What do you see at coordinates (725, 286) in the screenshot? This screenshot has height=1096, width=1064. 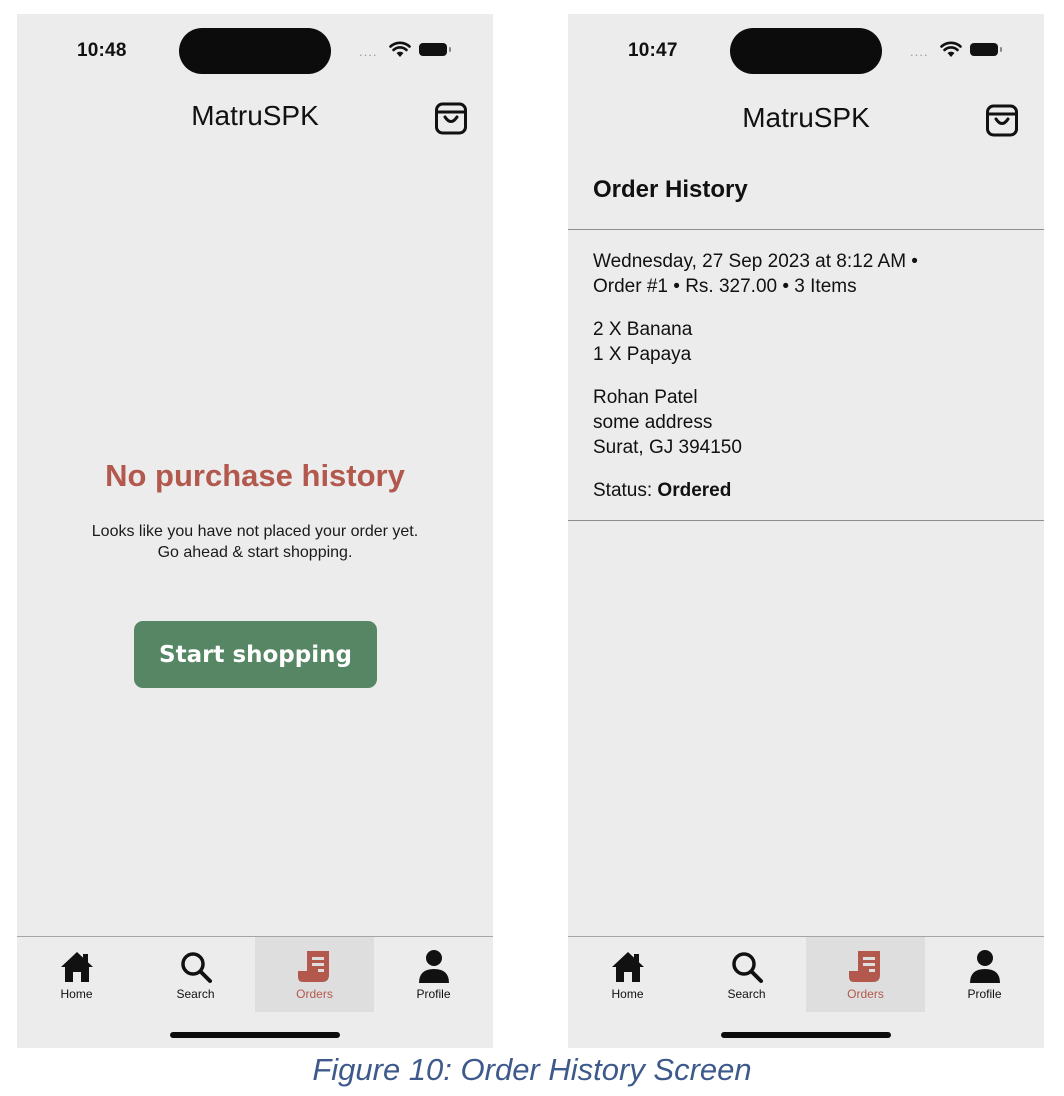 I see `order-summary: Order #1 • Rs. 327.00 • 3 Items` at bounding box center [725, 286].